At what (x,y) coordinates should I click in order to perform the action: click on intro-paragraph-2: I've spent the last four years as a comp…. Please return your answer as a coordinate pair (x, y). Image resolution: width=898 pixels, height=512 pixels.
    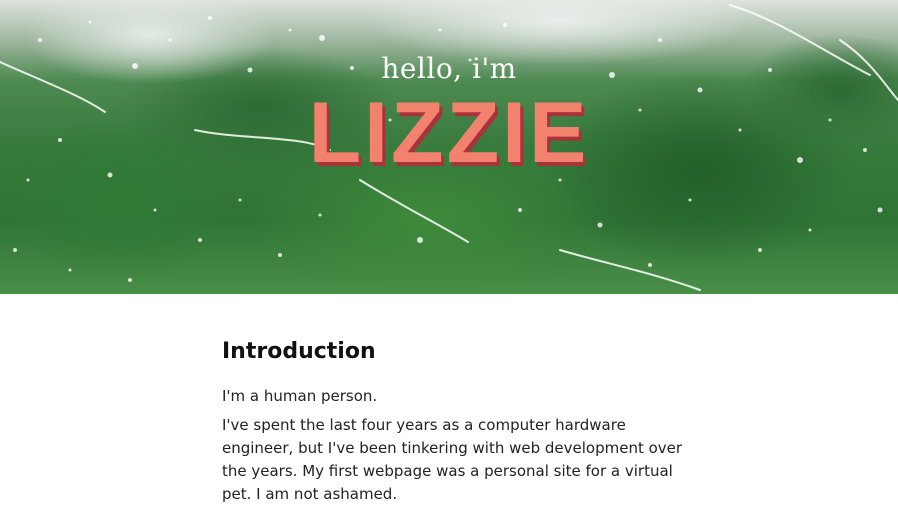
    Looking at the image, I should click on (452, 459).